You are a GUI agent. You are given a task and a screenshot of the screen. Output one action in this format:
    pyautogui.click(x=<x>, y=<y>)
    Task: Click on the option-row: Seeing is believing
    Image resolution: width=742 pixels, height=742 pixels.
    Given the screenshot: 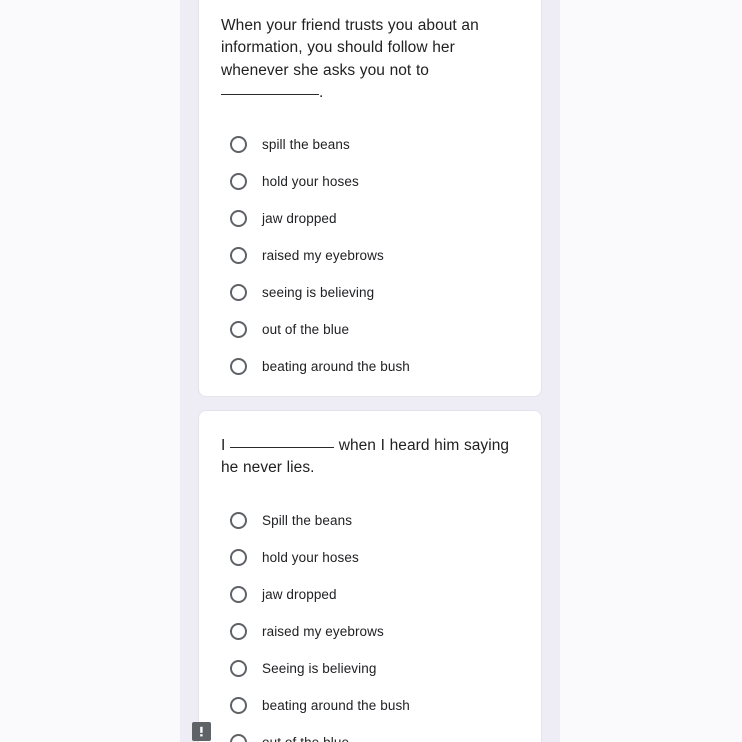 What is the action you would take?
    pyautogui.click(x=370, y=668)
    